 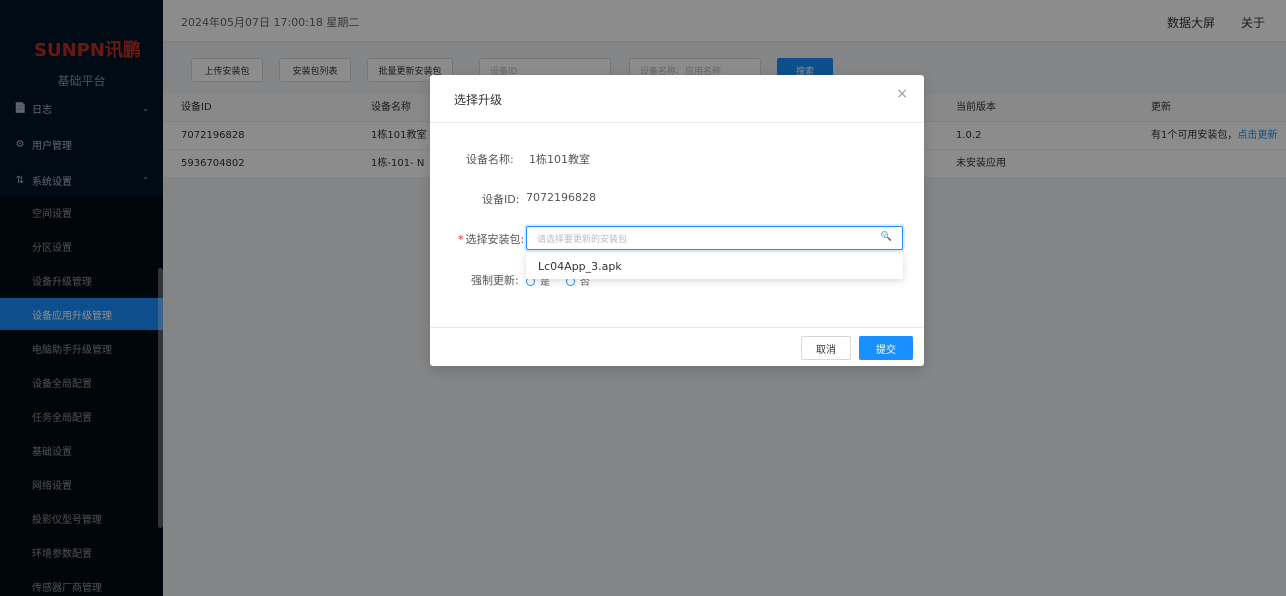 I want to click on package-select-placeholder: 请选择要更新的安装包, so click(x=582, y=239).